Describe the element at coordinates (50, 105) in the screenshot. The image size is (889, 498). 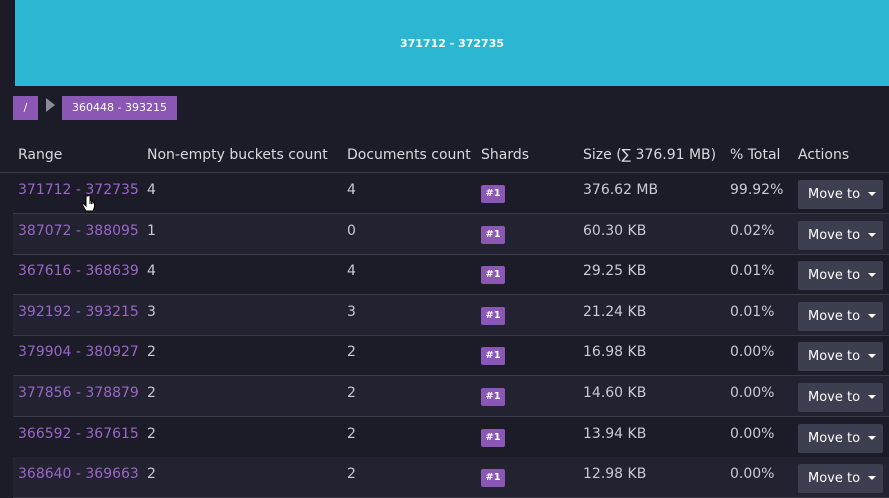
I see `breadcrumb-separator-icon` at that location.